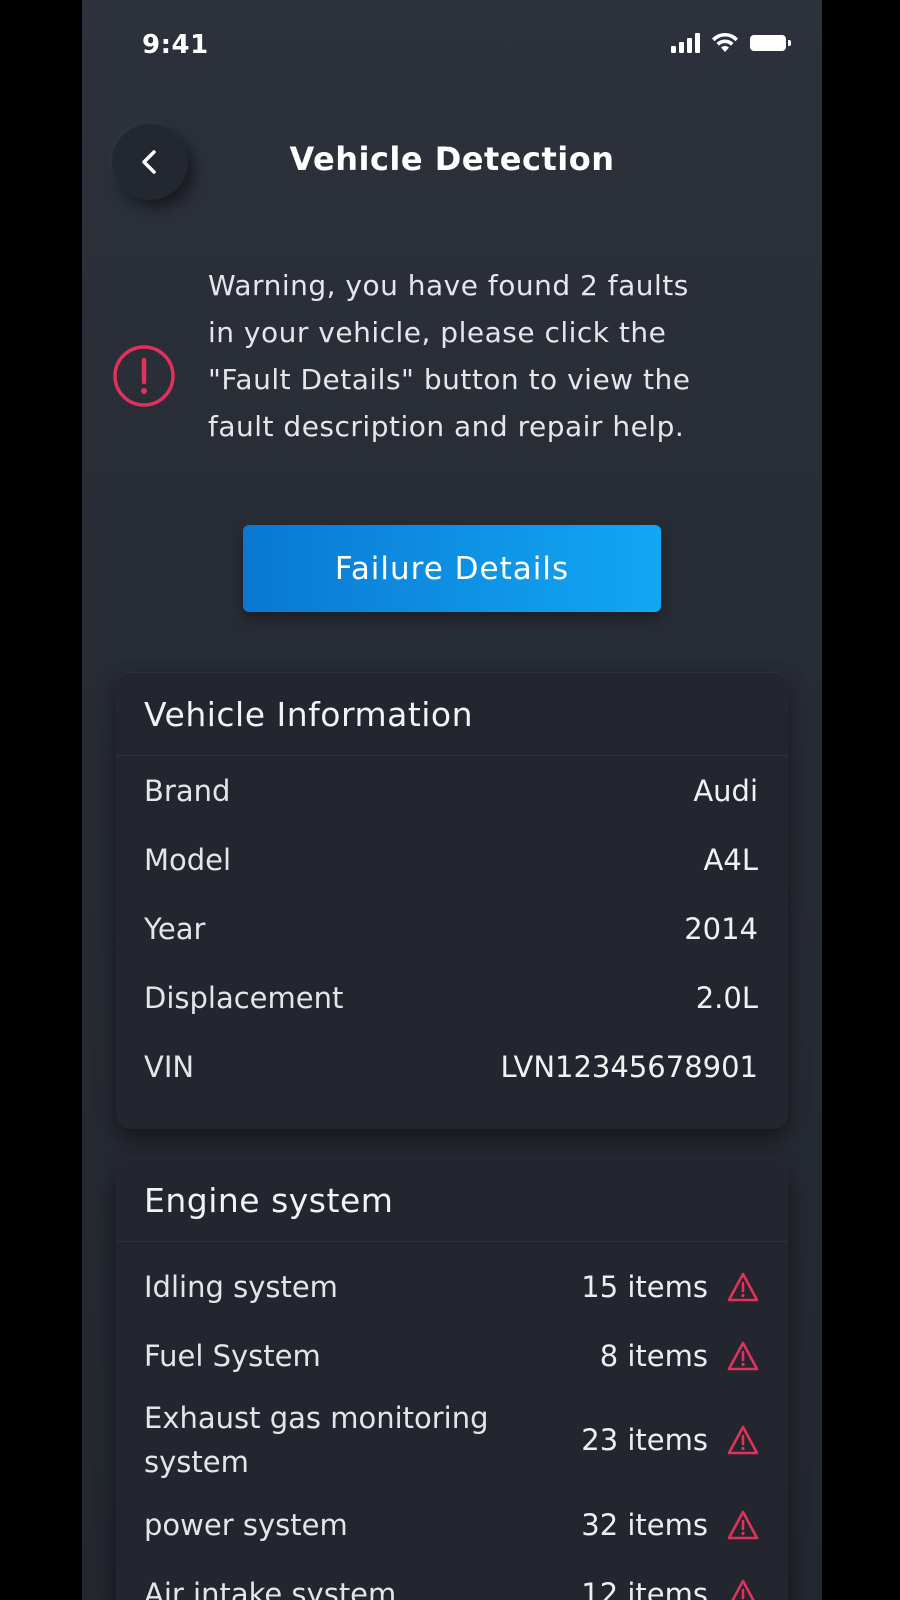  What do you see at coordinates (644, 1524) in the screenshot?
I see `system-count: 32 items` at bounding box center [644, 1524].